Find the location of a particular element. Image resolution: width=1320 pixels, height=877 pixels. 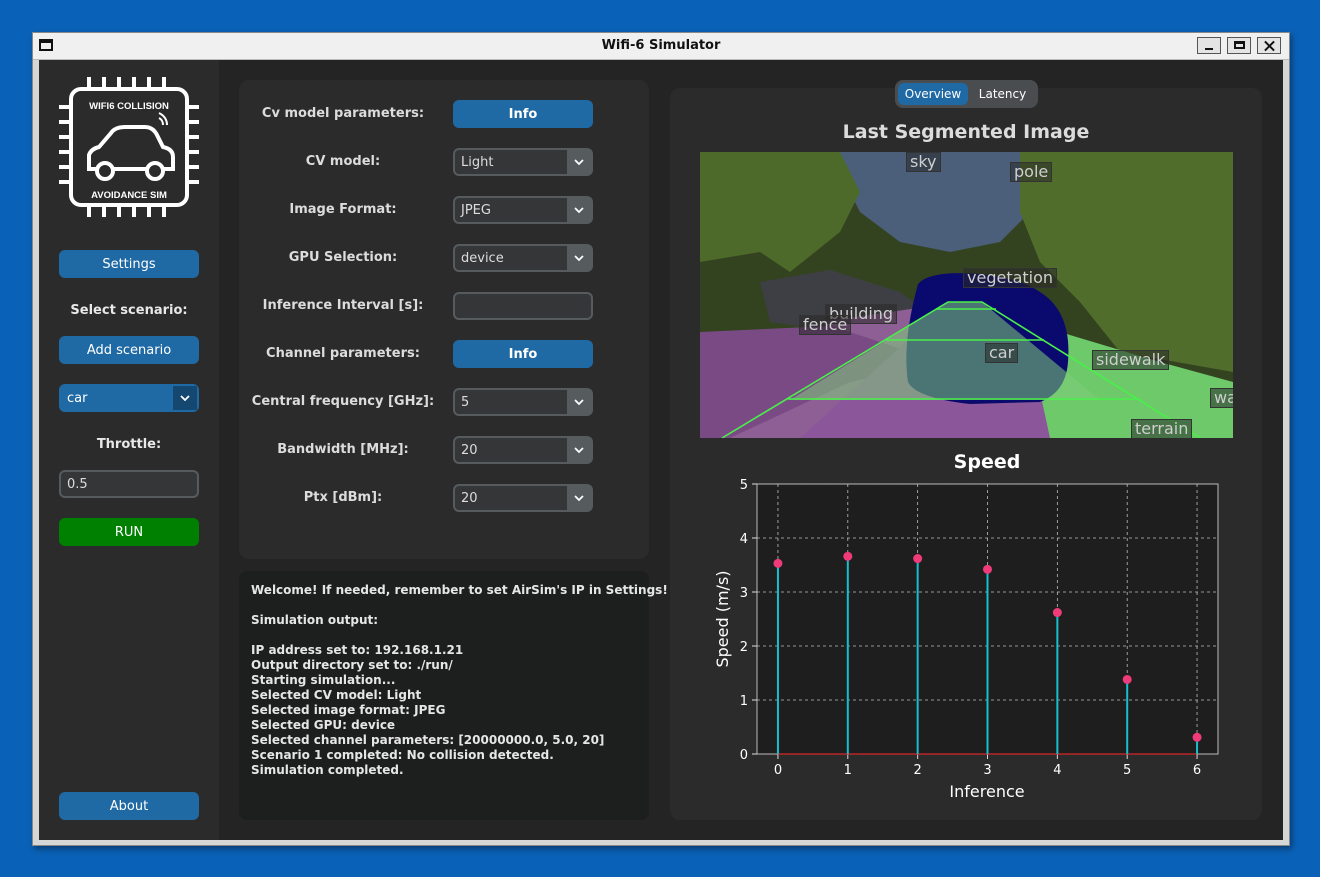

console-line: IP address set to: 192.168.1.21 is located at coordinates (357, 650).